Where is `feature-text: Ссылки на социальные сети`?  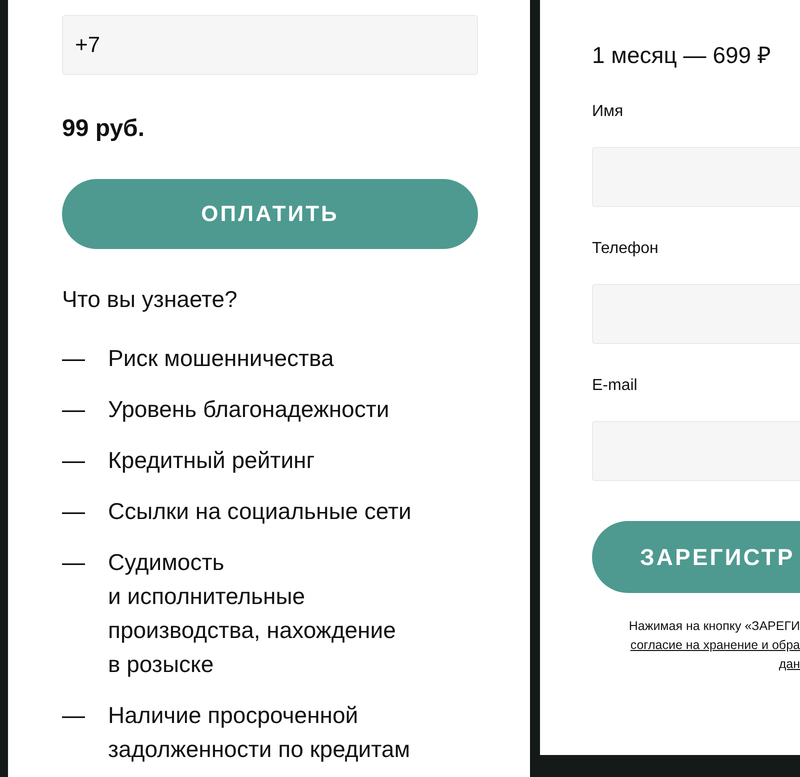
feature-text: Ссылки на социальные сети is located at coordinates (260, 511).